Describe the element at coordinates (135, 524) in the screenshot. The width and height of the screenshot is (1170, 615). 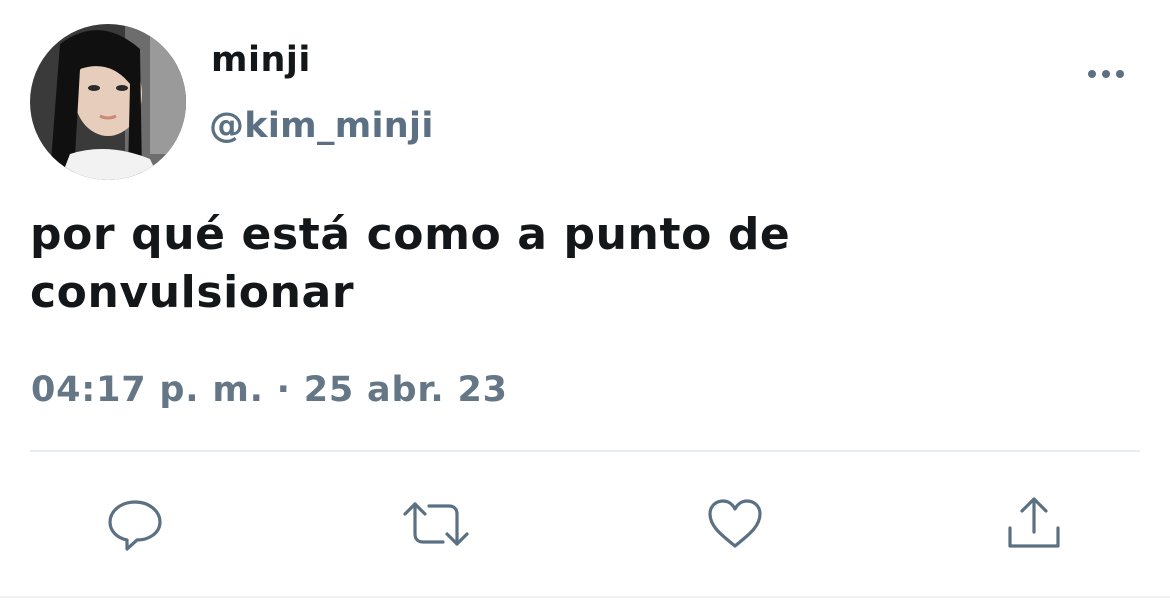
I see `reply-icon` at that location.